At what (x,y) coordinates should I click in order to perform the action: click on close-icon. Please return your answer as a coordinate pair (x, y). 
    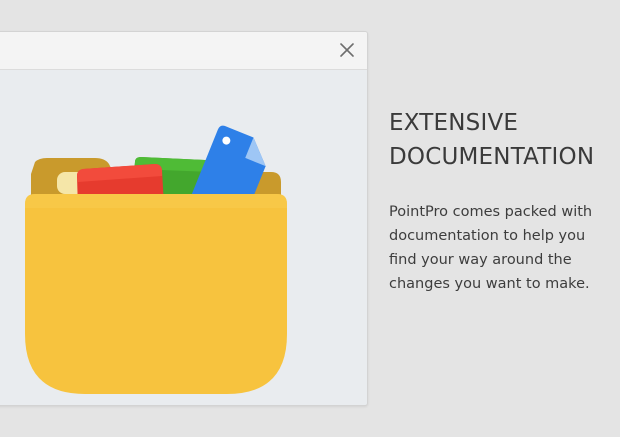
    Looking at the image, I should click on (347, 50).